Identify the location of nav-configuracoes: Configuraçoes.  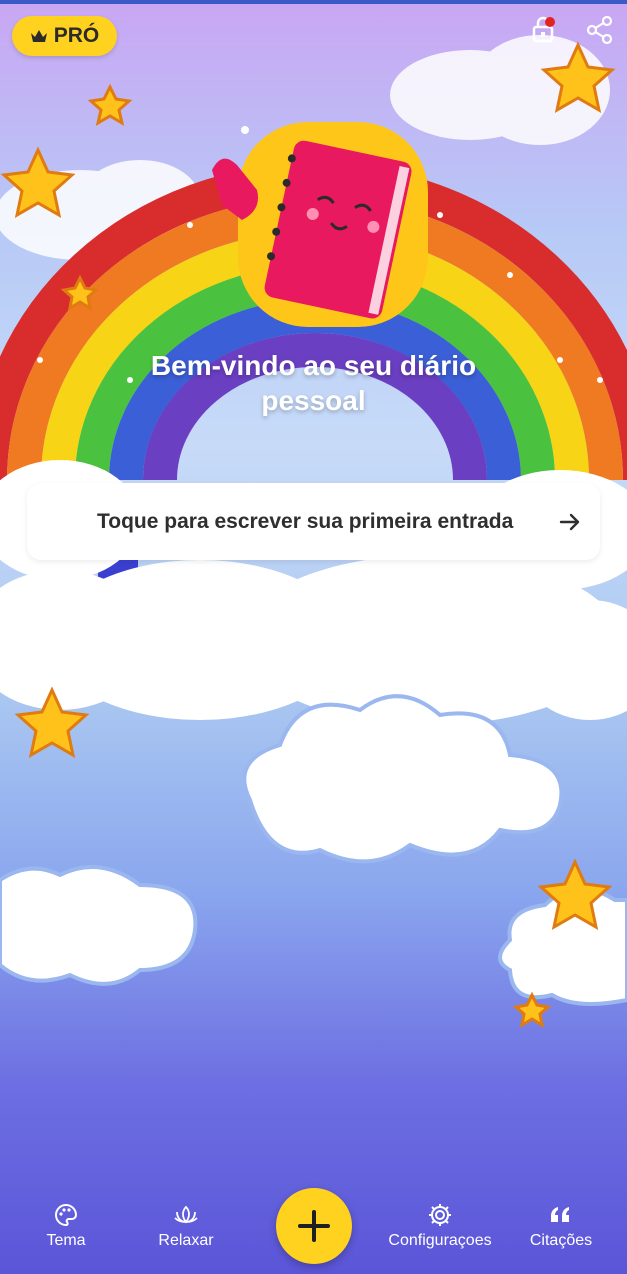
(440, 1226).